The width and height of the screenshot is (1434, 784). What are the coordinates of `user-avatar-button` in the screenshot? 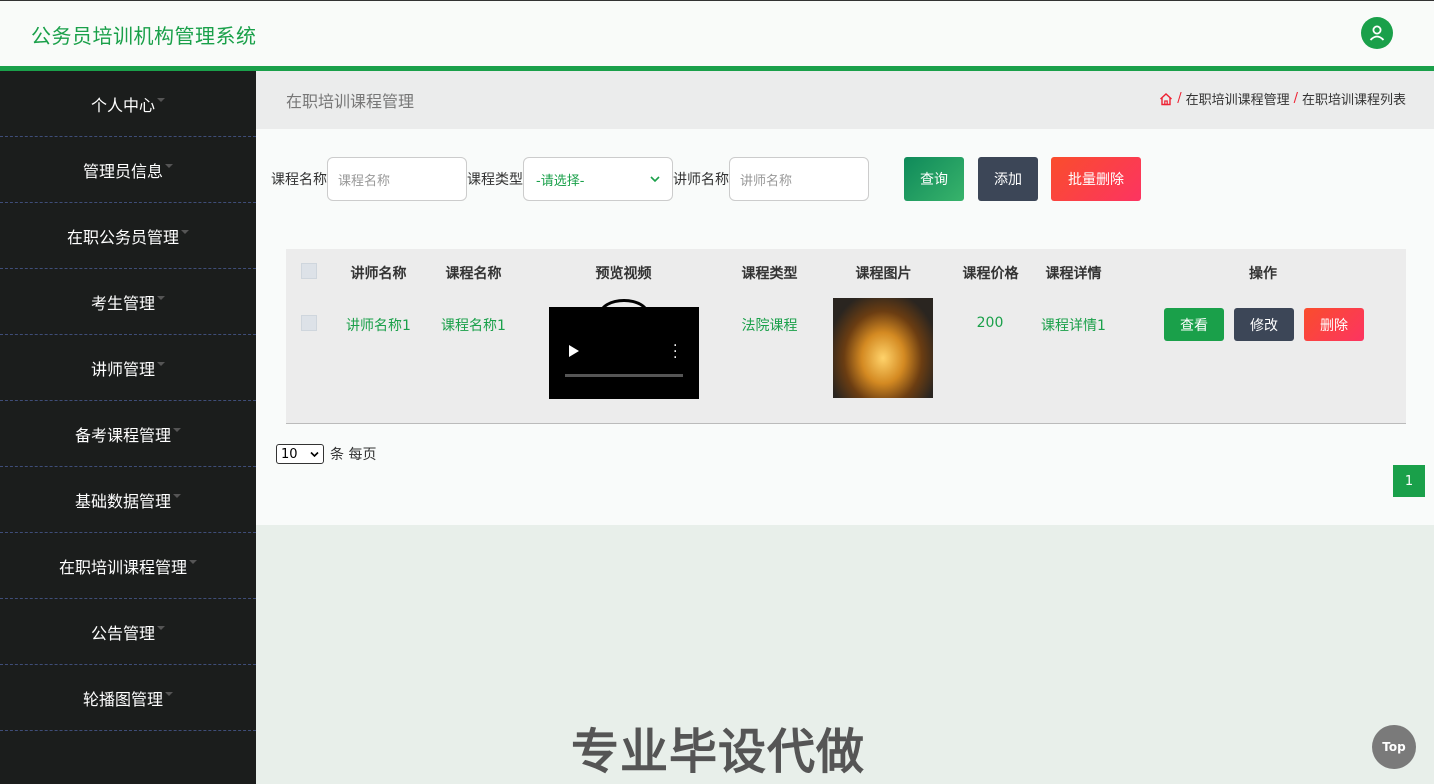 It's located at (1377, 33).